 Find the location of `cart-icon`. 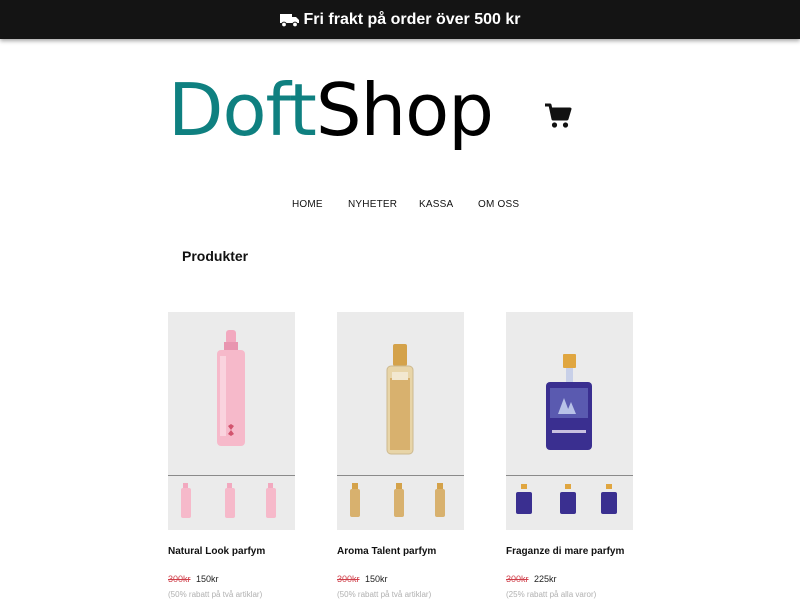

cart-icon is located at coordinates (558, 116).